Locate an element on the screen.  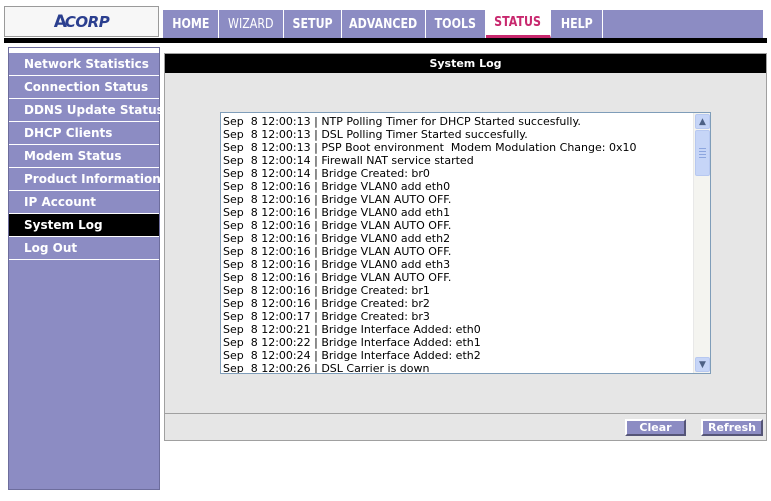
sidebar-item-dhcp-clients: DHCP Clients is located at coordinates (84, 133).